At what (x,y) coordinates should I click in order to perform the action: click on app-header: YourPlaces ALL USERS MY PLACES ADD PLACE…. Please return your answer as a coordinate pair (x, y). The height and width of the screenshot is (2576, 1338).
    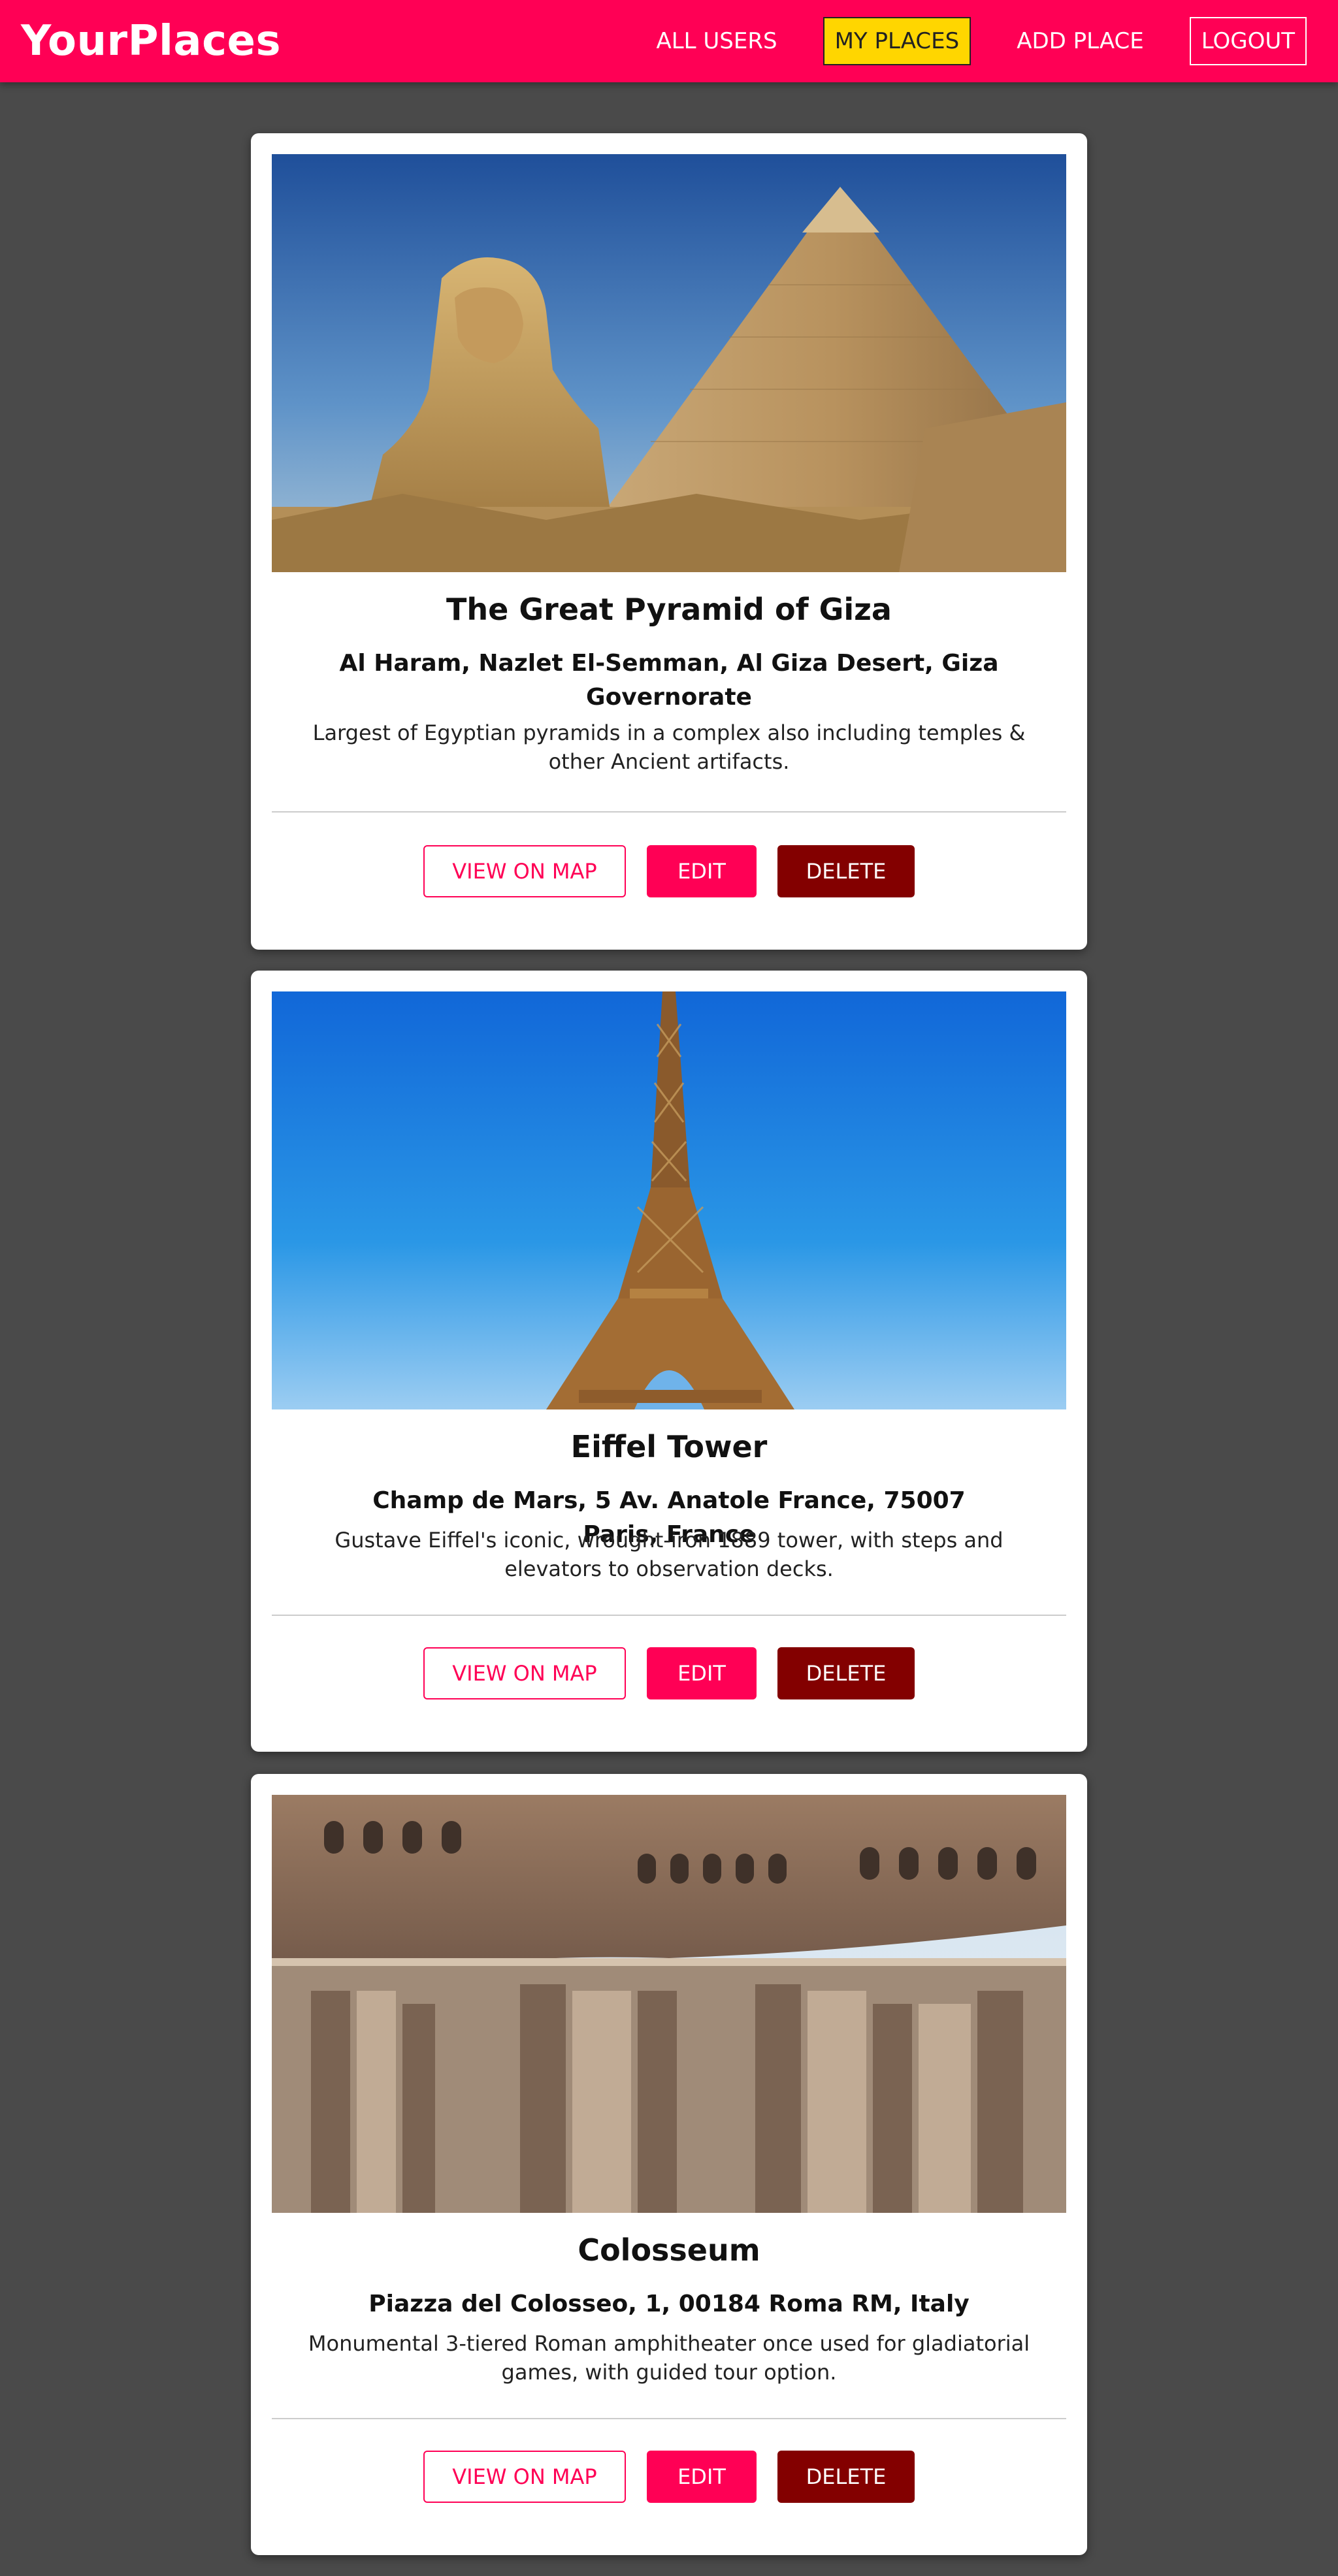
    Looking at the image, I should click on (669, 41).